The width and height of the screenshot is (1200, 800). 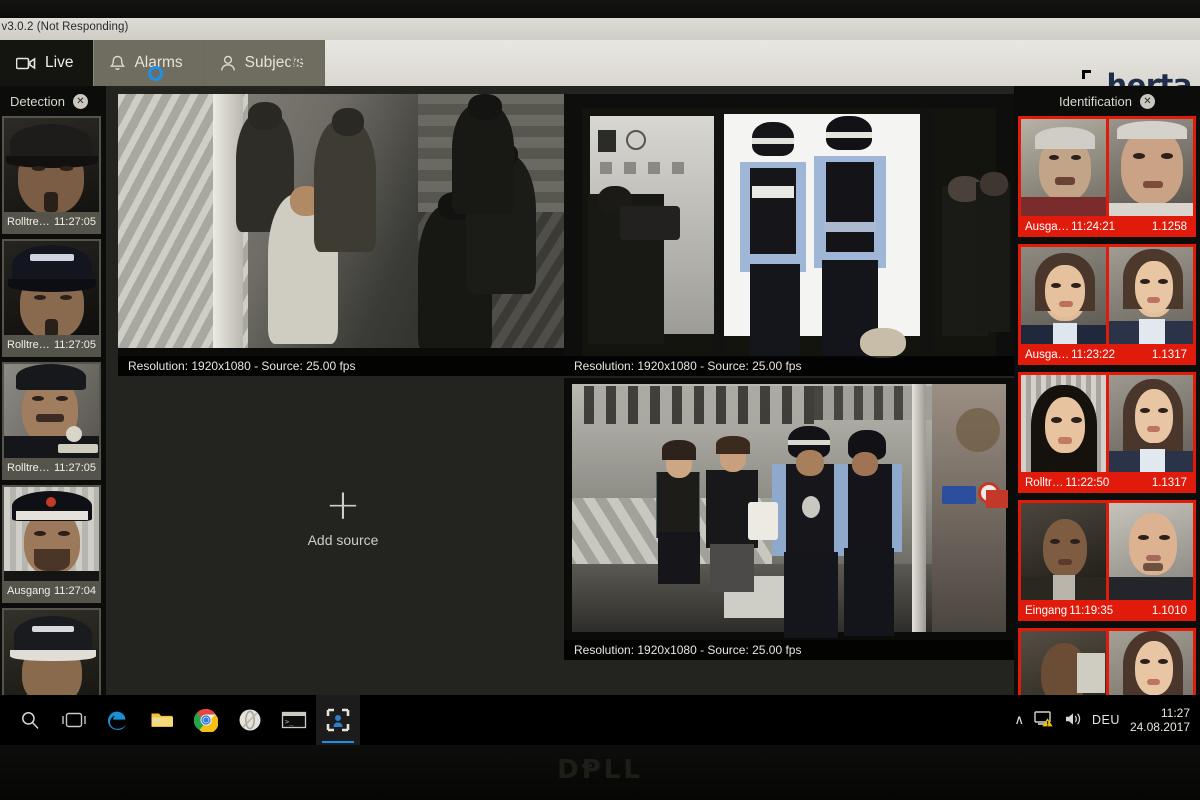 I want to click on identification-card: Ausga… 11:23:22 1.1317, so click(x=1107, y=304).